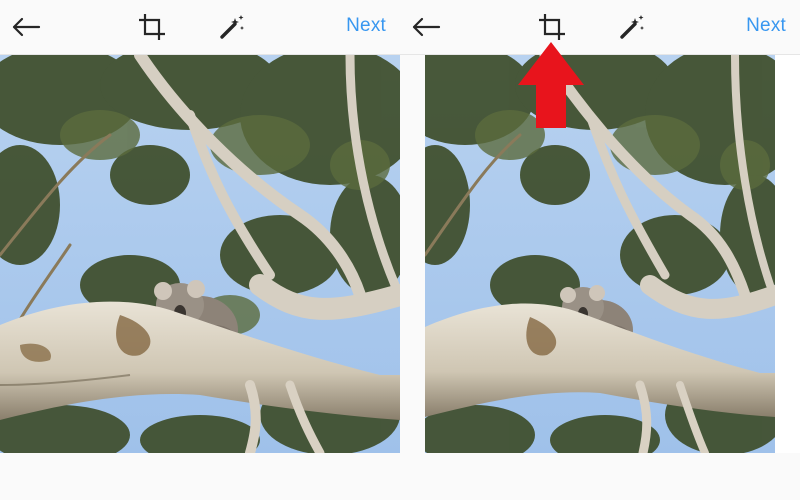  I want to click on editor-toolbar-right: Next, so click(600, 27).